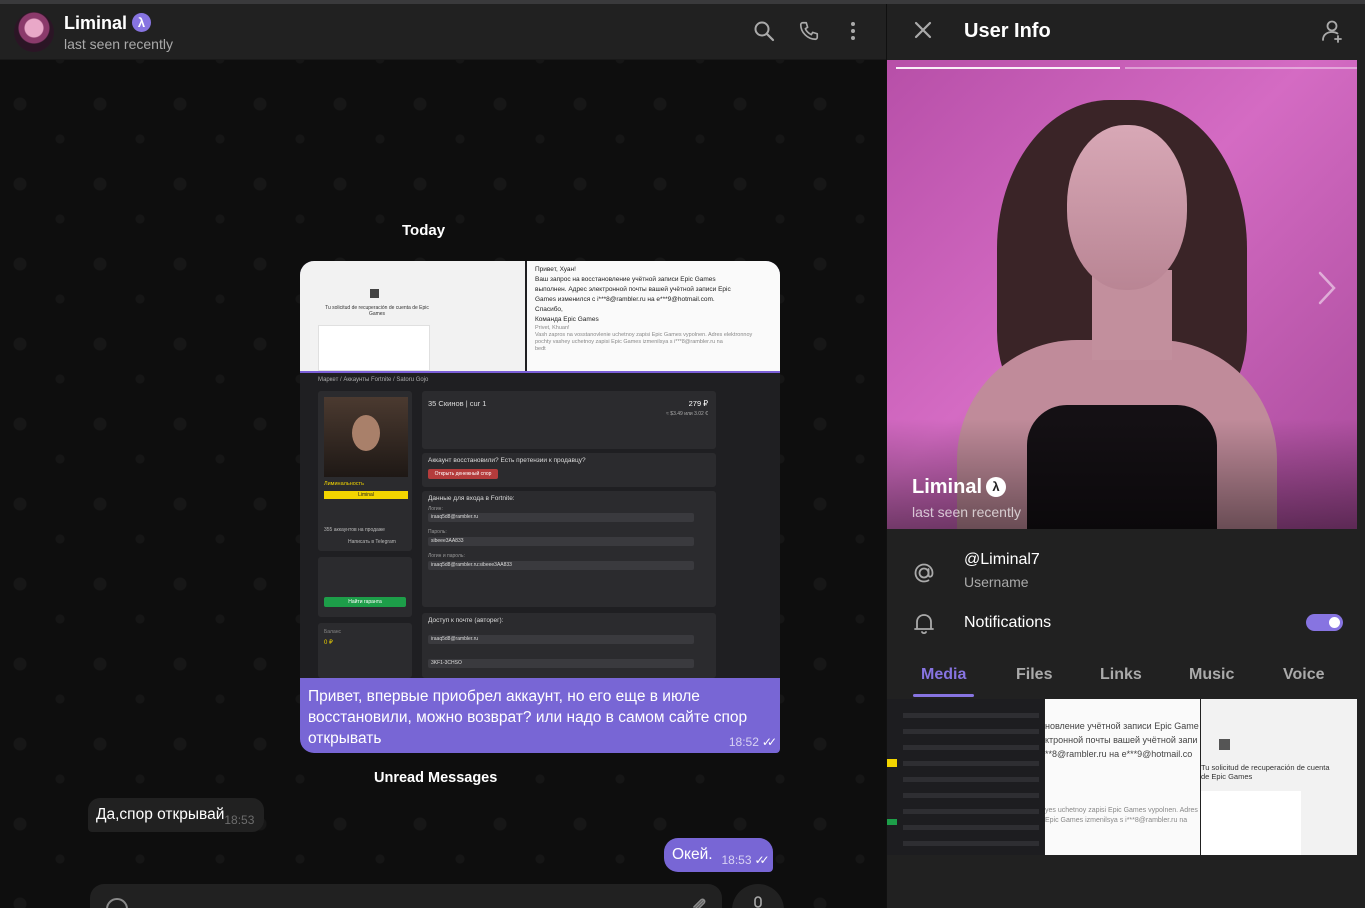 The height and width of the screenshot is (908, 1365). What do you see at coordinates (372, 542) in the screenshot?
I see `photo-telegram-button: Написать в Telegram` at bounding box center [372, 542].